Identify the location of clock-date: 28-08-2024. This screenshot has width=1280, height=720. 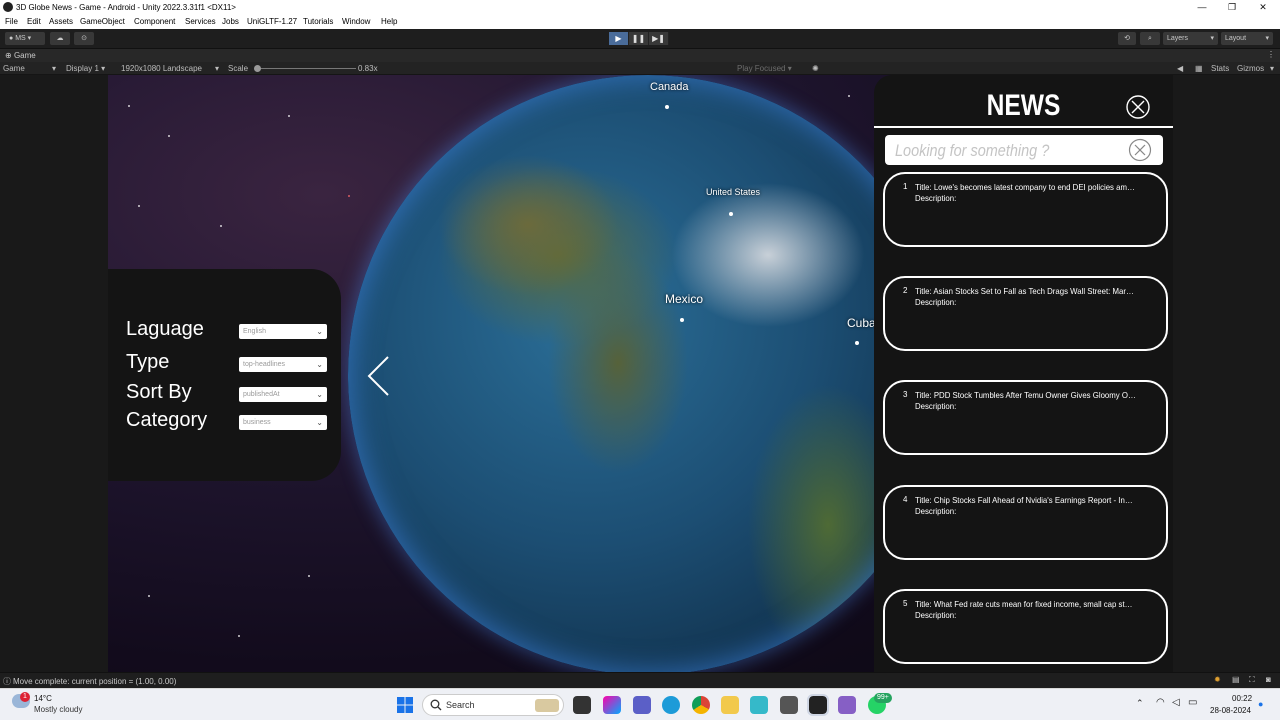
(1230, 710).